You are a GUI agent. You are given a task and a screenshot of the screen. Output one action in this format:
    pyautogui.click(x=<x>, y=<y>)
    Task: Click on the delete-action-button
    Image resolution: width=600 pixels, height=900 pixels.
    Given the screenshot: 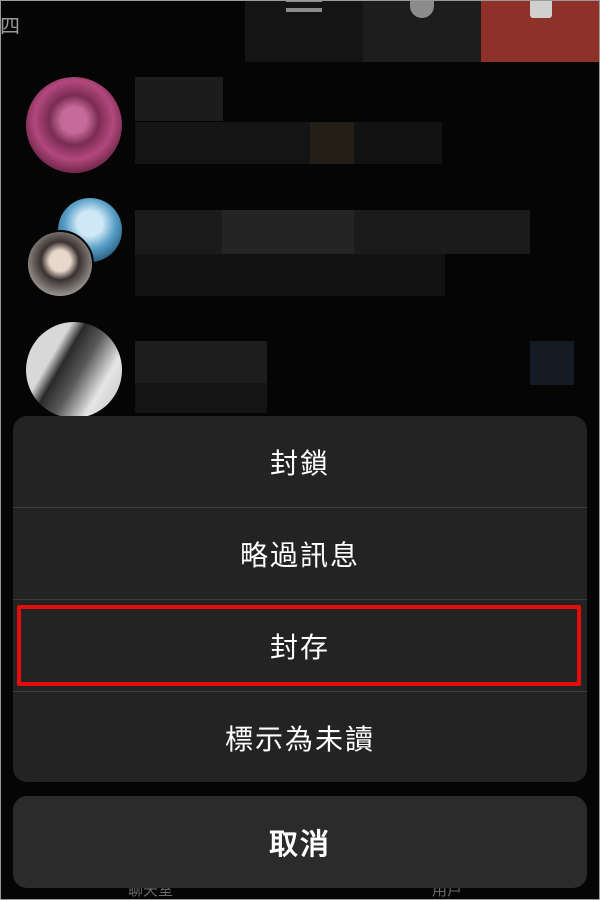 What is the action you would take?
    pyautogui.click(x=540, y=31)
    